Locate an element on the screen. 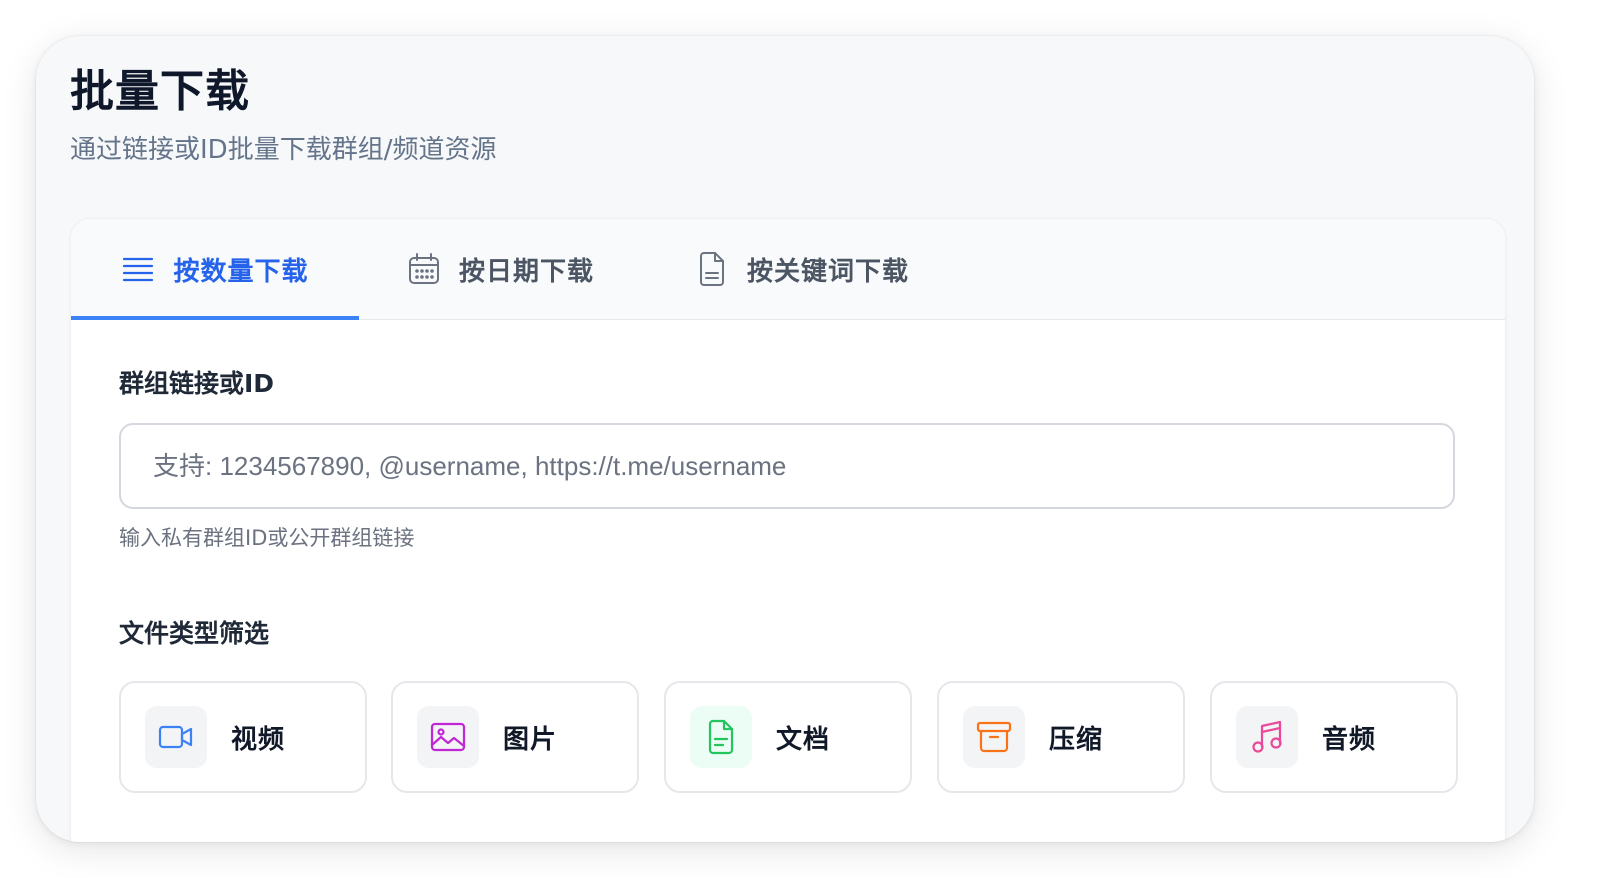 The width and height of the screenshot is (1606, 878). archive-icon is located at coordinates (994, 737).